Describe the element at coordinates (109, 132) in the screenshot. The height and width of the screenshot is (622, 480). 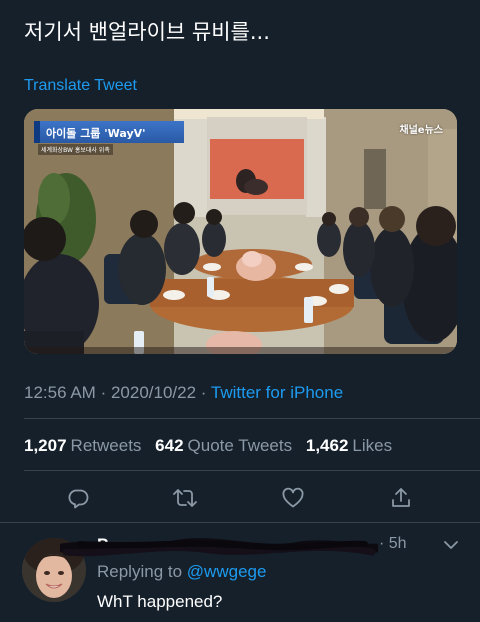
I see `video-caption-banner: 아이돌 그룹 'WayV'` at that location.